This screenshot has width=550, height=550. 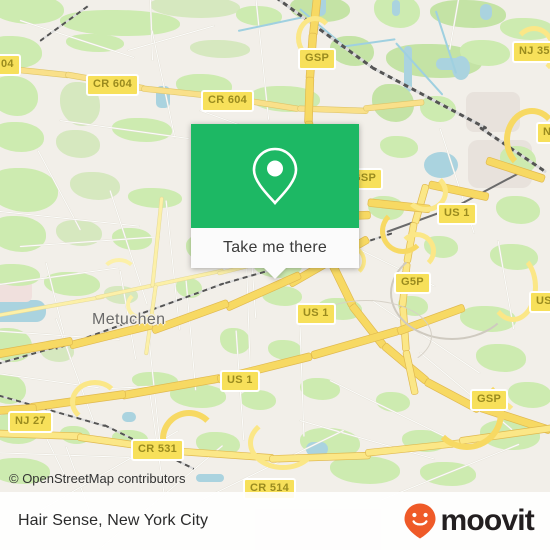 I want to click on callout-image-panel, so click(x=275, y=176).